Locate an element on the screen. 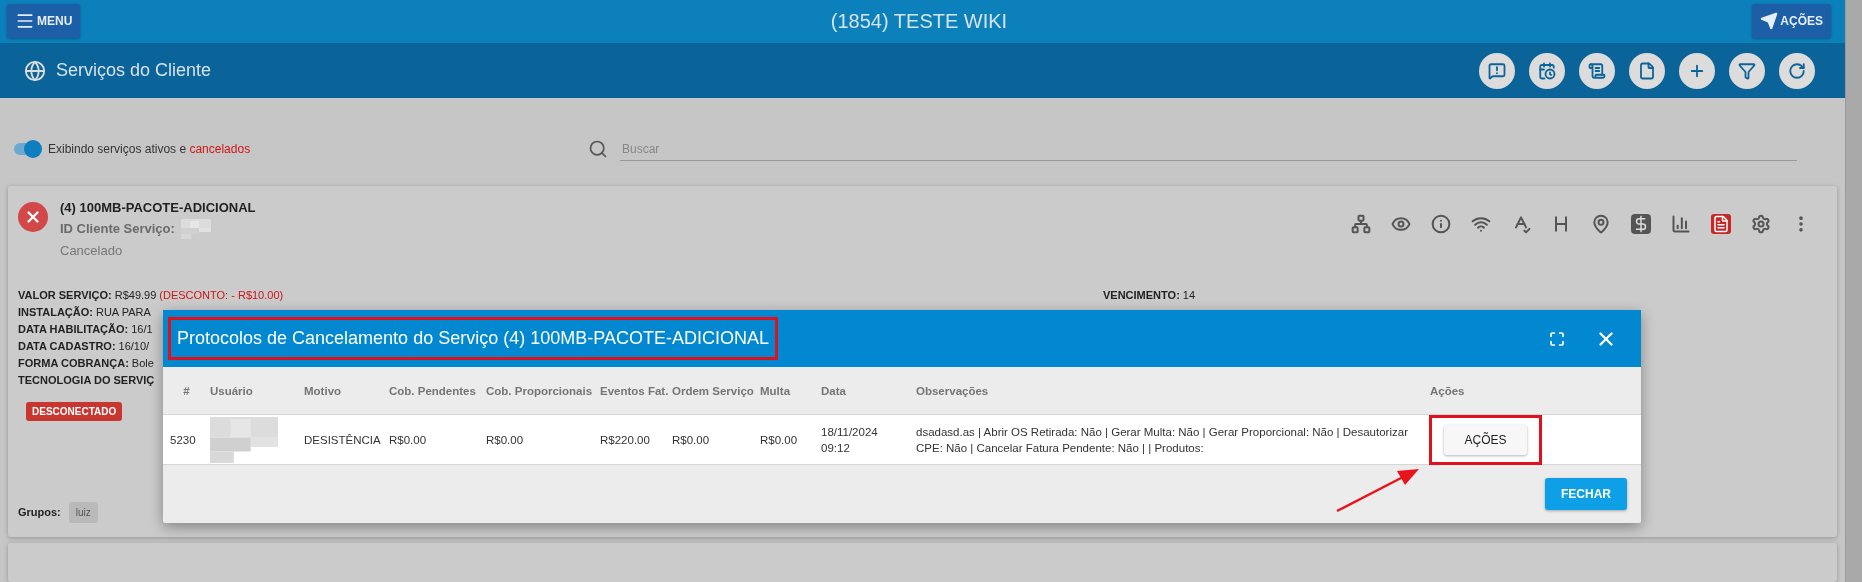 Image resolution: width=1862 pixels, height=582 pixels. file-icon is located at coordinates (1647, 70).